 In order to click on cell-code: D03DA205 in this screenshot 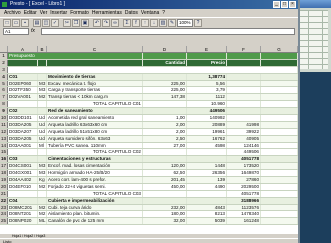, I will do `click(23, 138)`.